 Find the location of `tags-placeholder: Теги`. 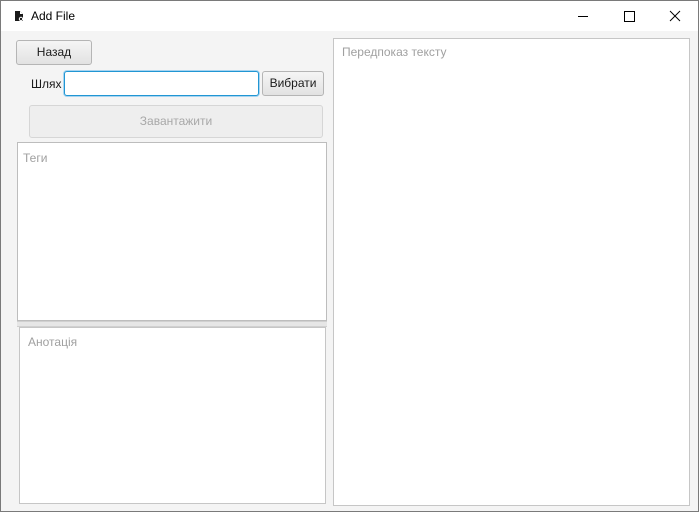

tags-placeholder: Теги is located at coordinates (35, 158).